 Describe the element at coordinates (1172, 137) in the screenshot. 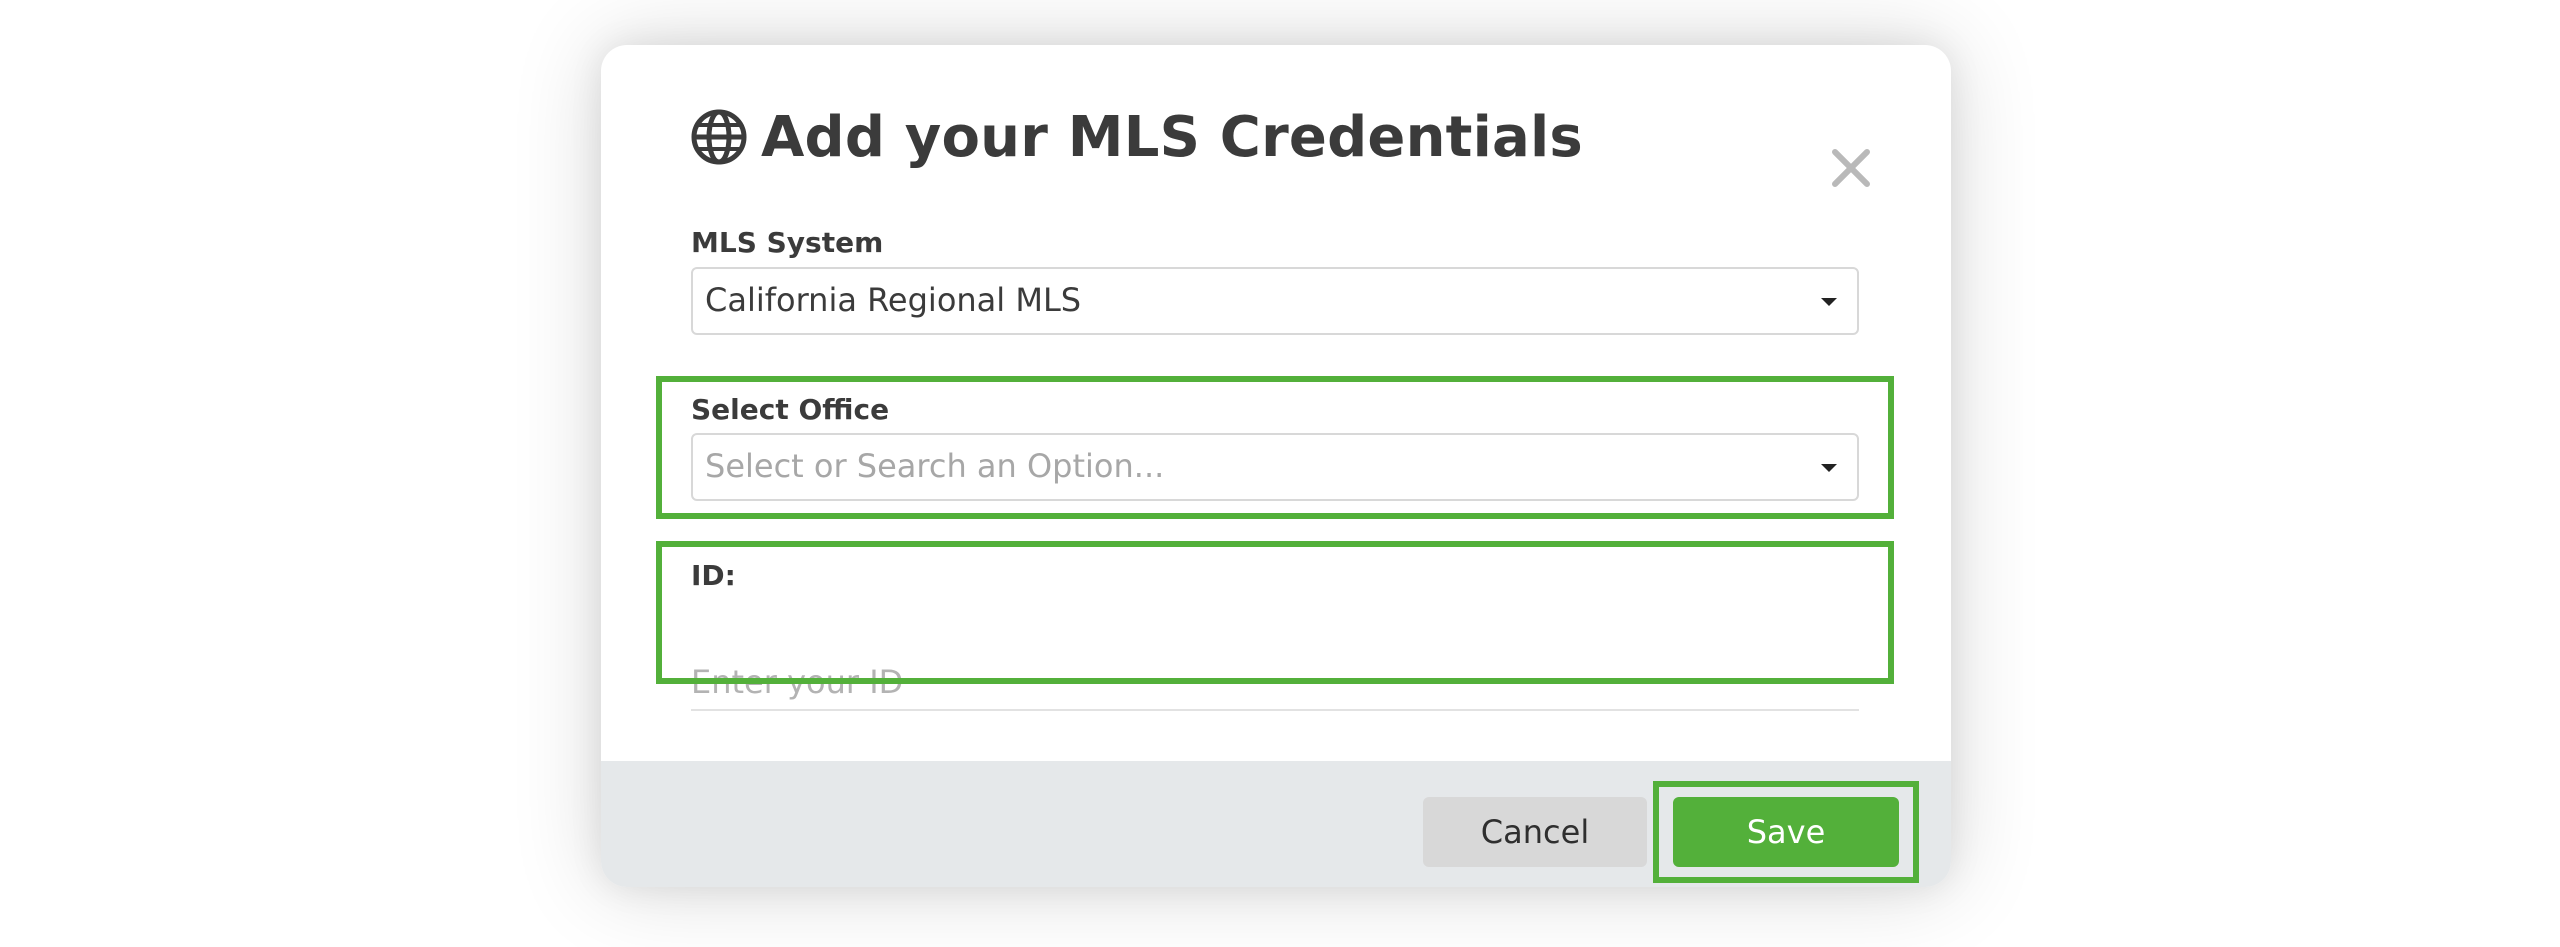

I see `dialog-title: Add your MLS Credentials` at that location.